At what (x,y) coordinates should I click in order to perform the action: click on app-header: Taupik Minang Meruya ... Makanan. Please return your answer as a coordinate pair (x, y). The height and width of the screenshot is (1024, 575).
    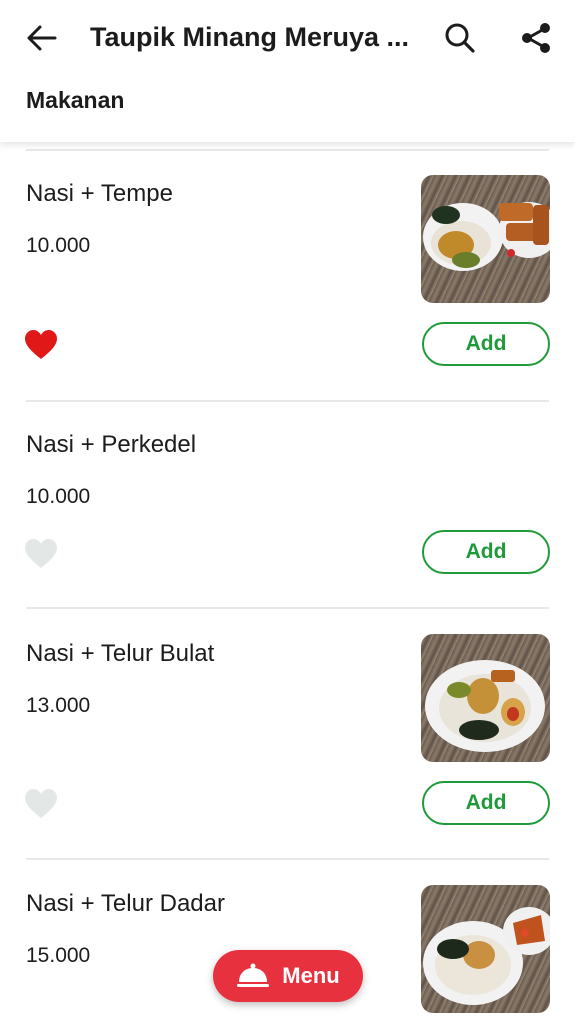
    Looking at the image, I should click on (287, 71).